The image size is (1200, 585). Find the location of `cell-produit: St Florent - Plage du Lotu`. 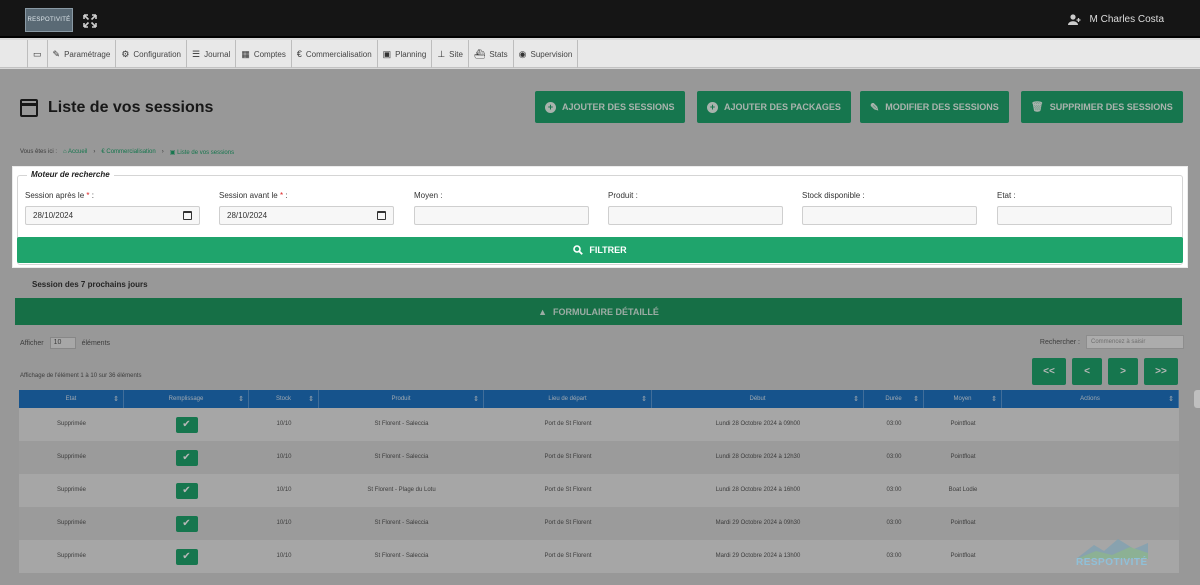

cell-produit: St Florent - Plage du Lotu is located at coordinates (401, 490).